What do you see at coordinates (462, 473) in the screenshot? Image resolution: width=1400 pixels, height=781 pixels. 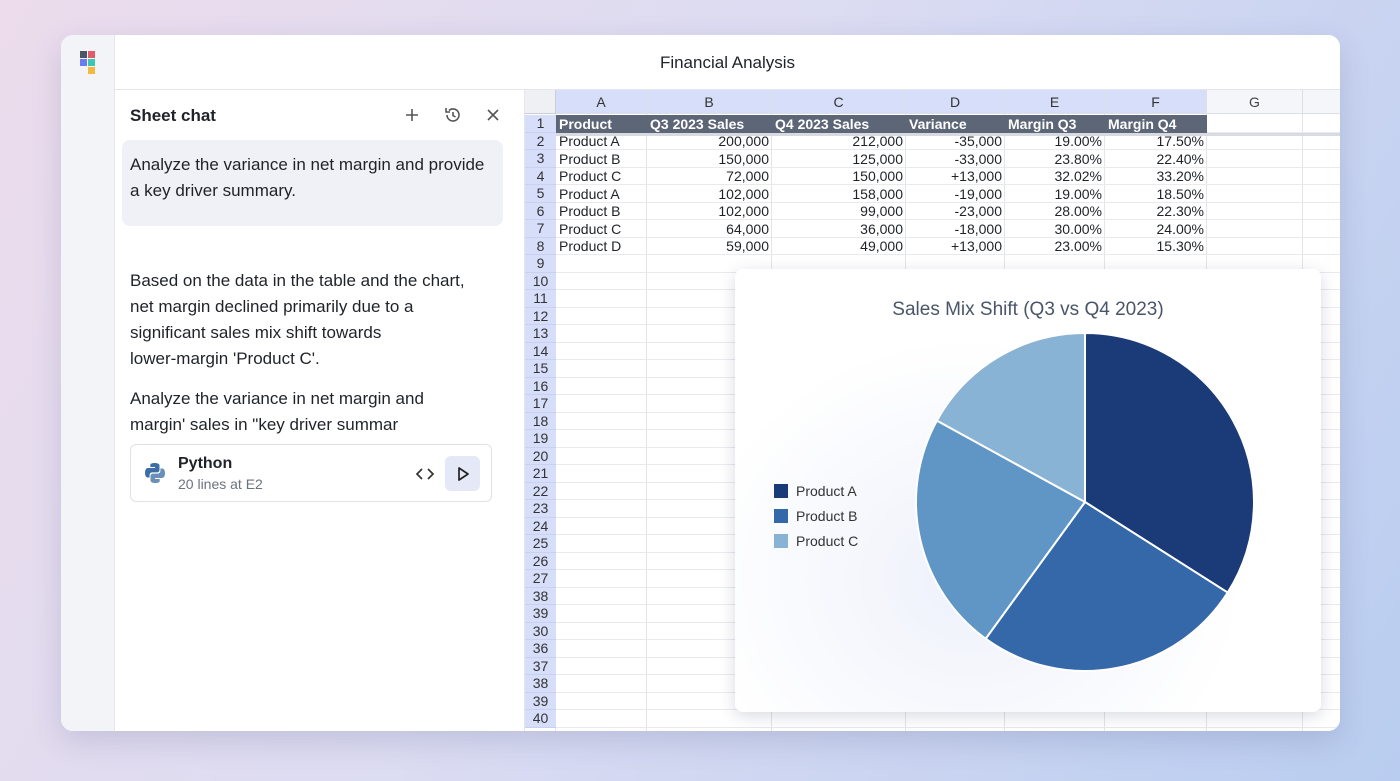 I see `run-code-button` at bounding box center [462, 473].